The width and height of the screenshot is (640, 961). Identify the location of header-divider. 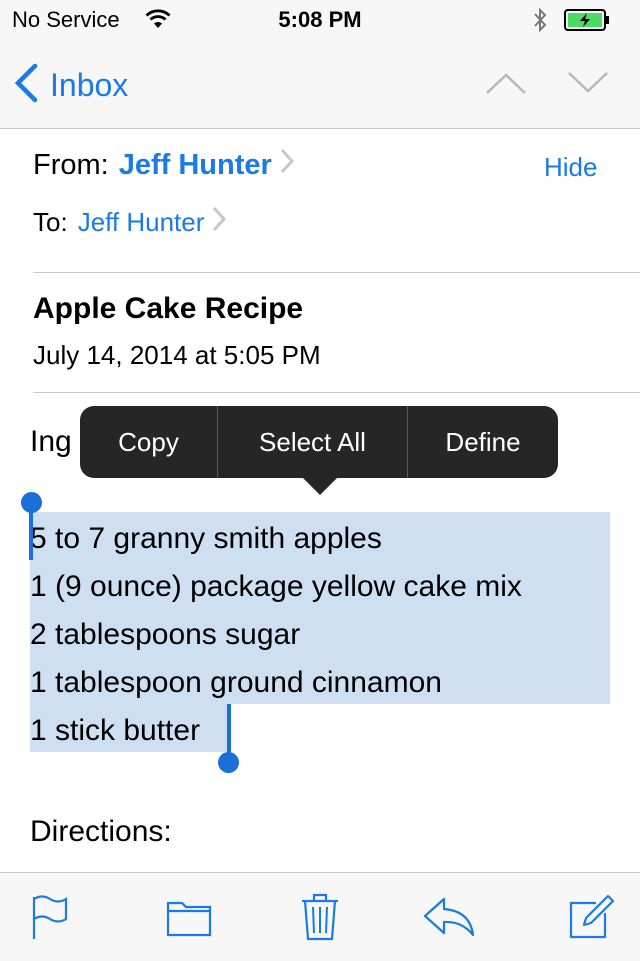
(336, 272).